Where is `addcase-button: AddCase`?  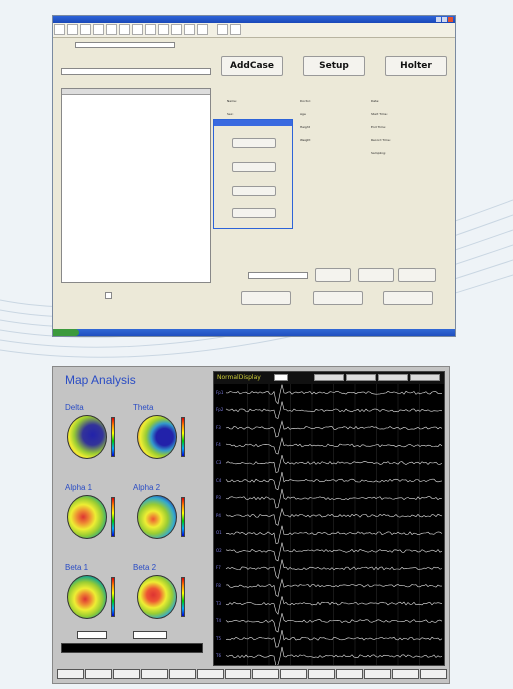
addcase-button: AddCase is located at coordinates (252, 66).